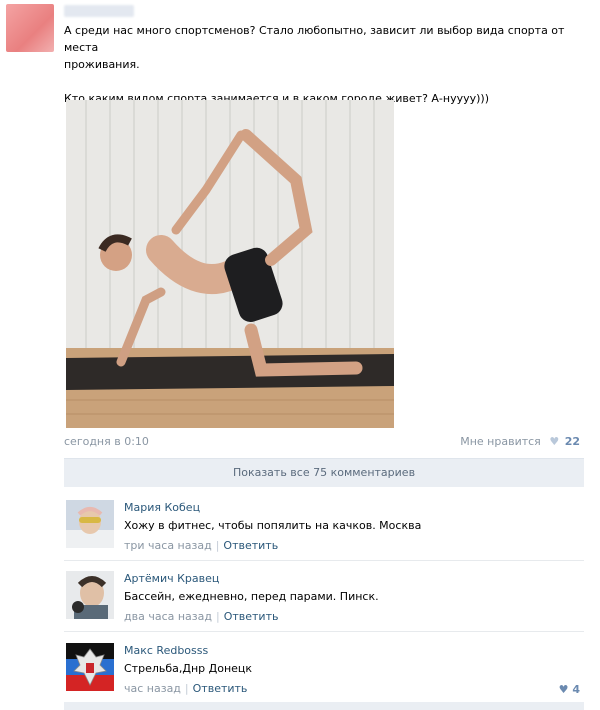  I want to click on post-author-name-blurred, so click(99, 11).